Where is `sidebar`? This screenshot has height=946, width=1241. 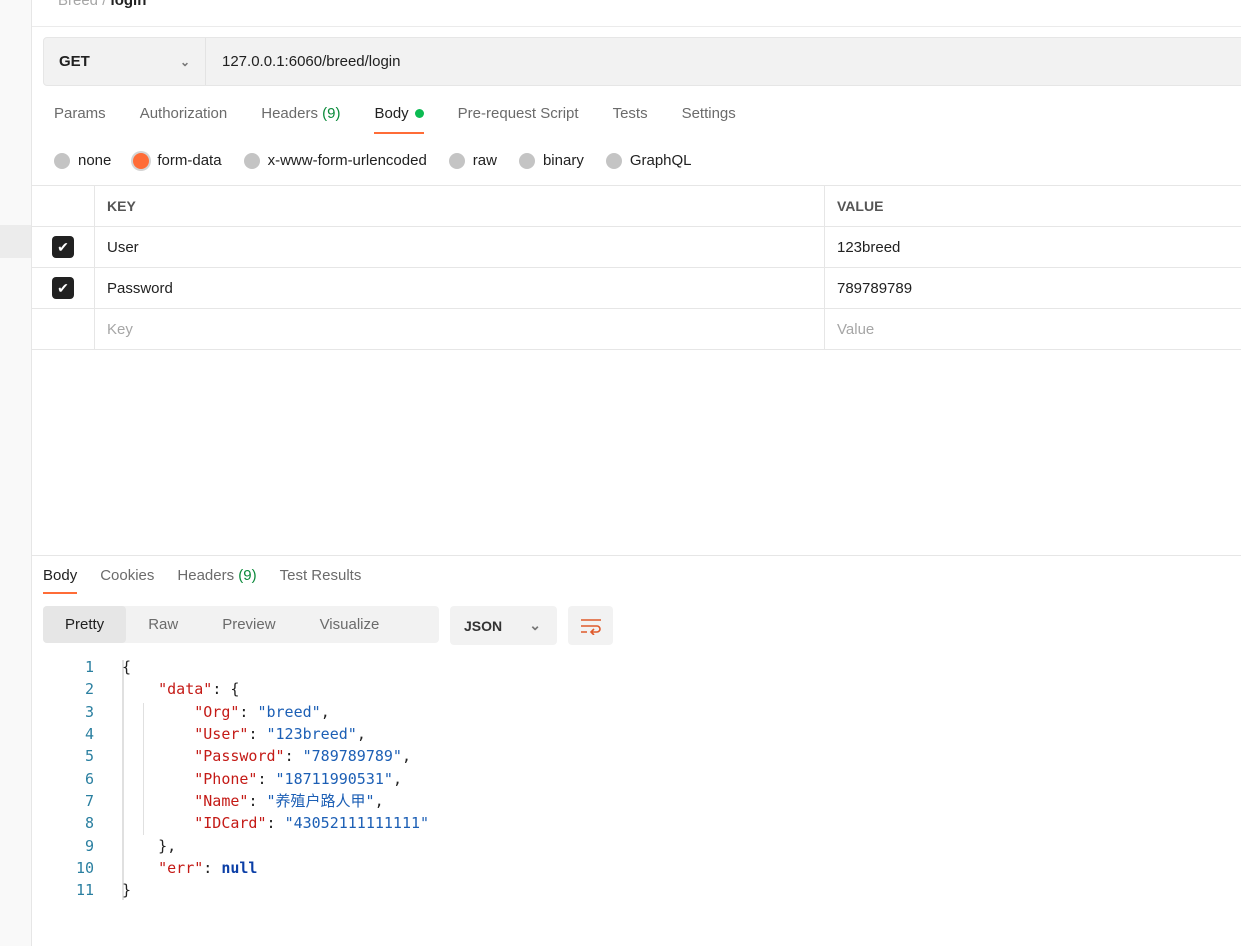
sidebar is located at coordinates (16, 473).